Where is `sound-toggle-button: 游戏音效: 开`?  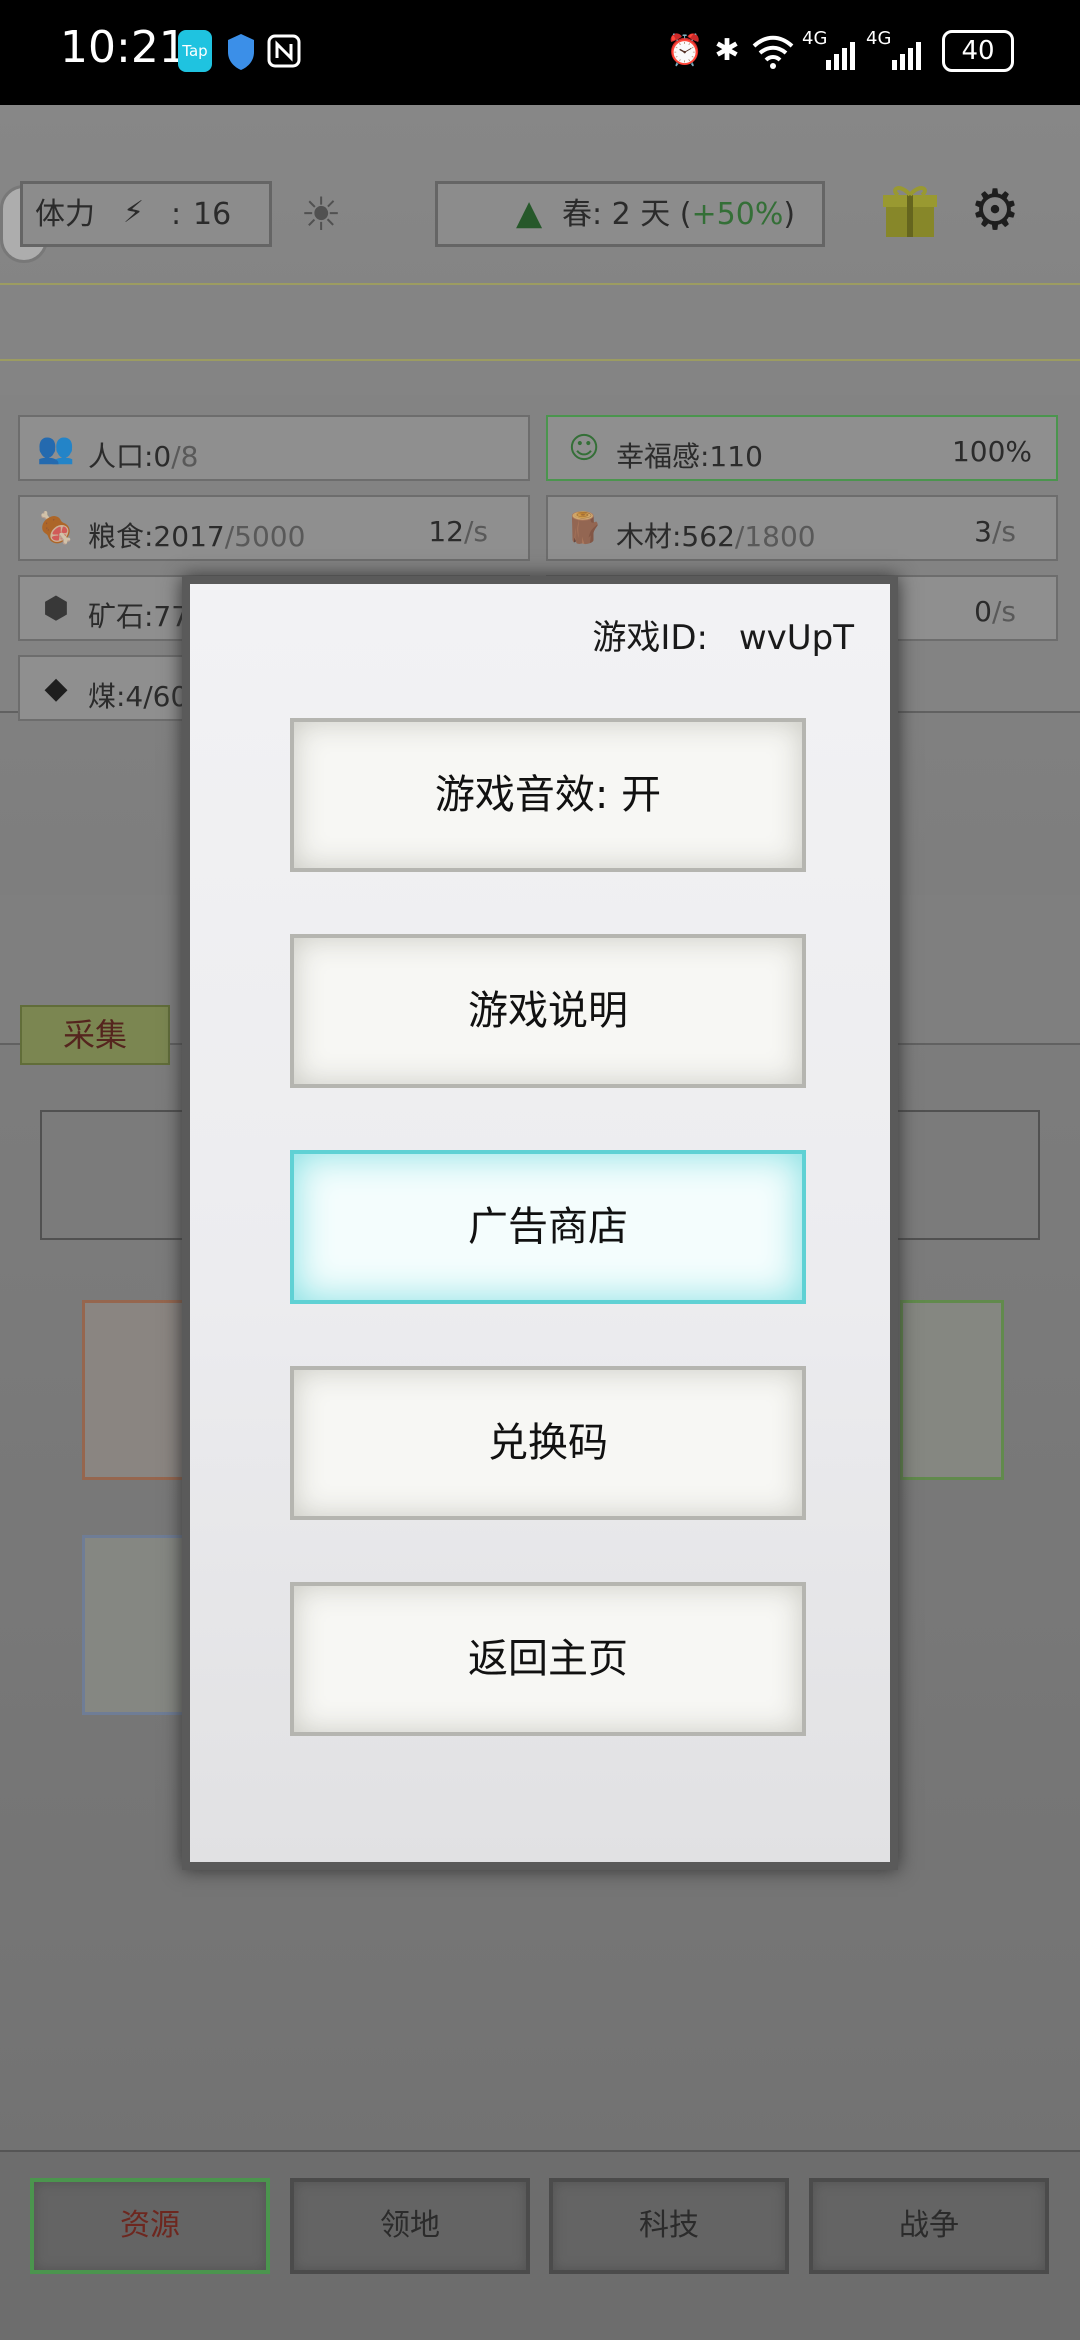 sound-toggle-button: 游戏音效: 开 is located at coordinates (548, 795).